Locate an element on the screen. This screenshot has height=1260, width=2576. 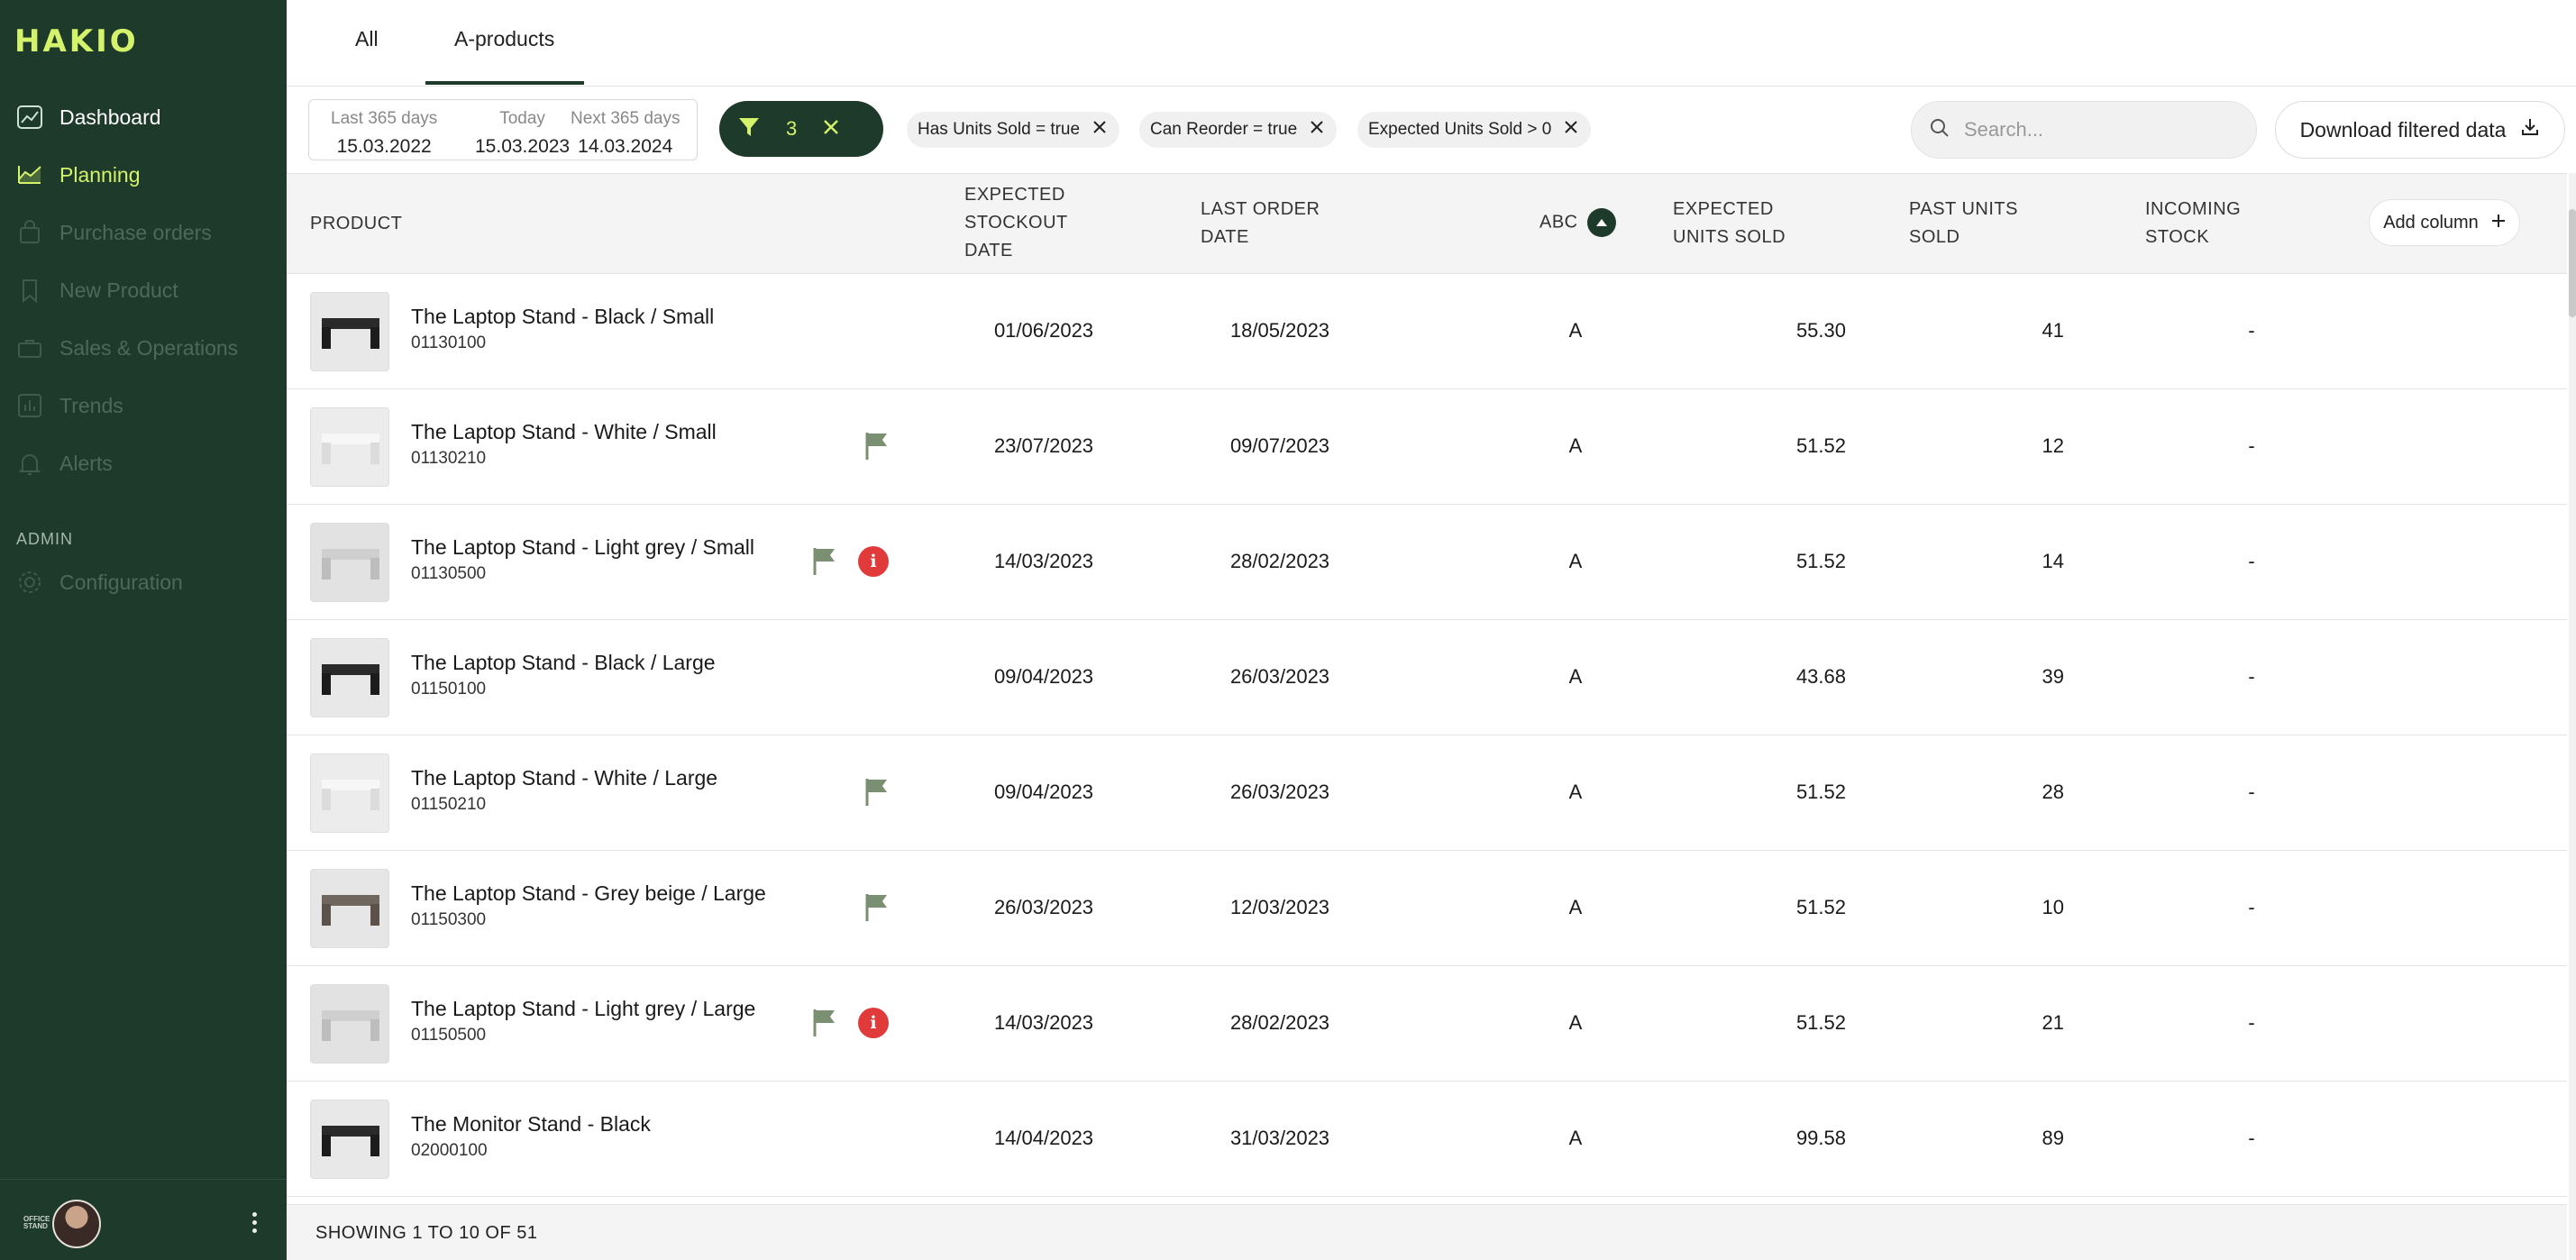
filter-chip-can-reorder: Can Reorder = true is located at coordinates (1238, 130).